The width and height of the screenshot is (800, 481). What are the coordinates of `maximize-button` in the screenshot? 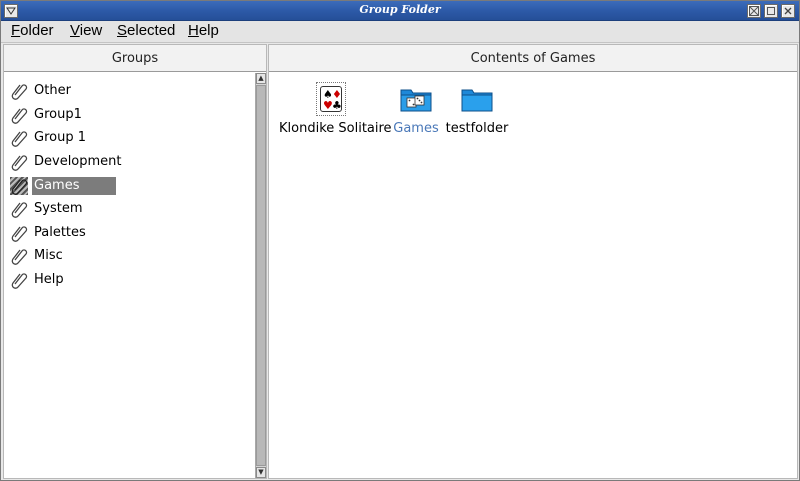 It's located at (771, 11).